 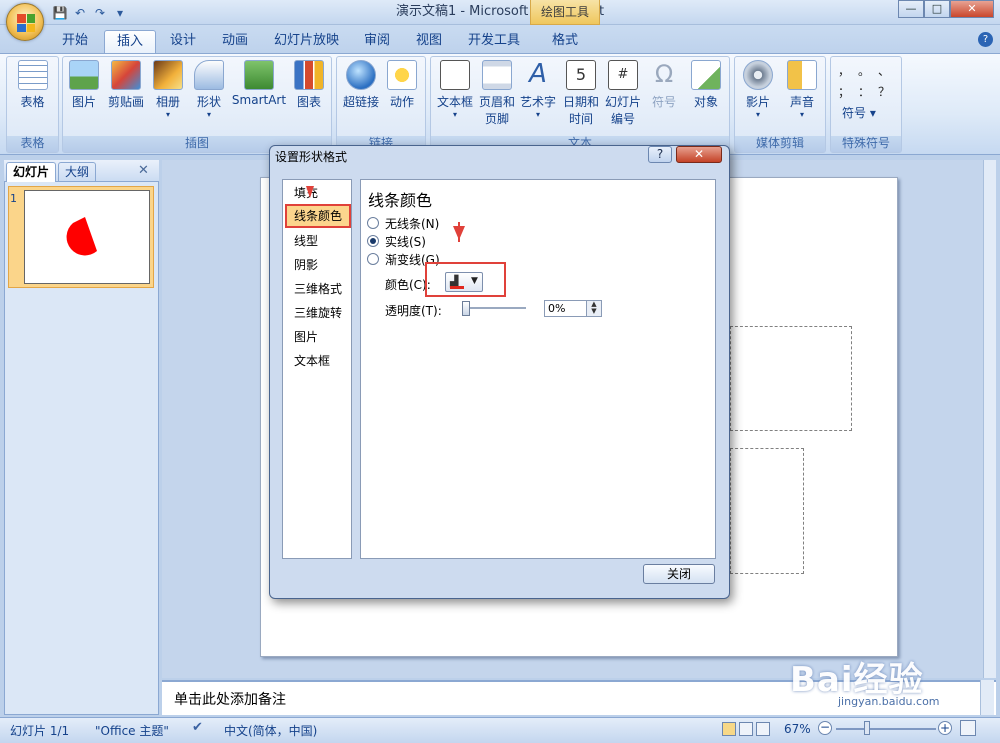 I want to click on symbol-comma: ，, so click(x=848, y=70).